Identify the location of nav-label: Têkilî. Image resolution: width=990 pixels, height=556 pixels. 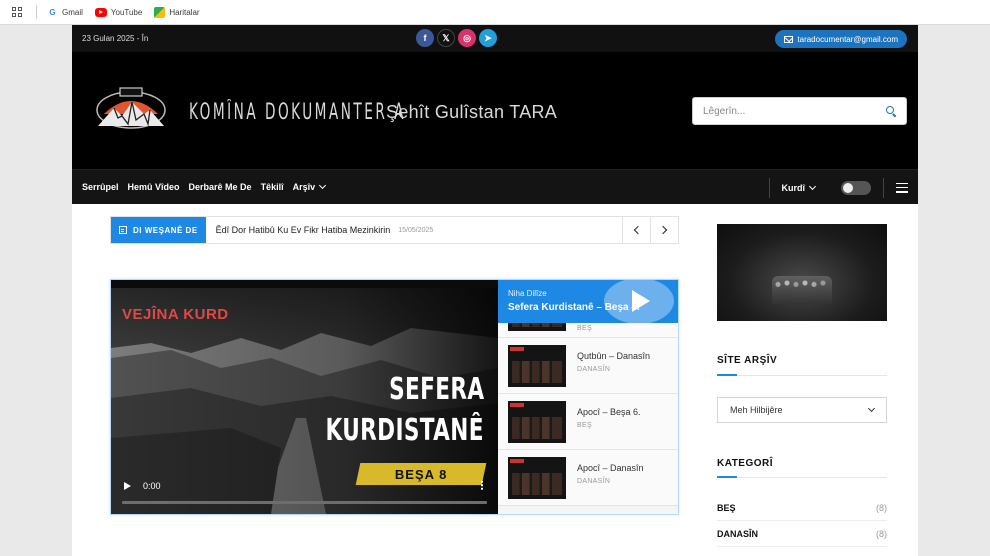
(272, 187).